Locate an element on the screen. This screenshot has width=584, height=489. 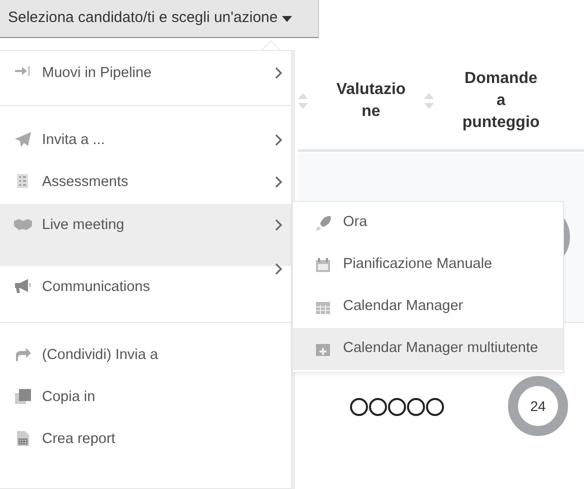
handshake-icon is located at coordinates (23, 224).